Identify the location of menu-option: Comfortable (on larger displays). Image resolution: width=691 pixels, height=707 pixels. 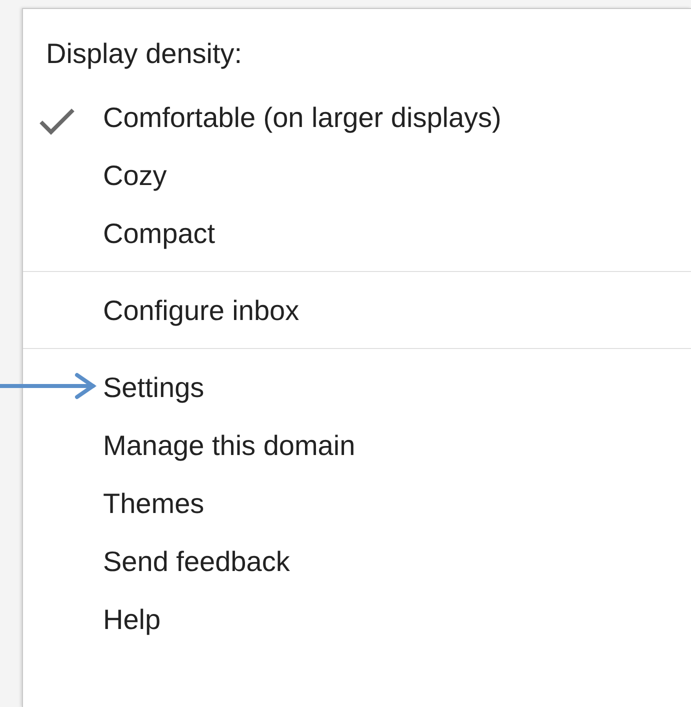
(302, 118).